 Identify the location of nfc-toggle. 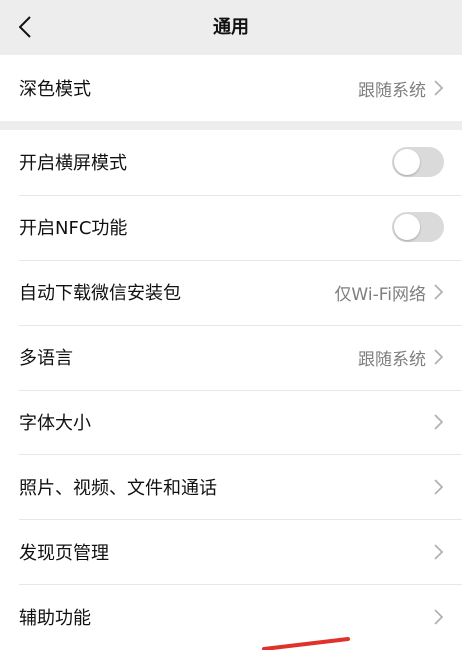
(418, 227).